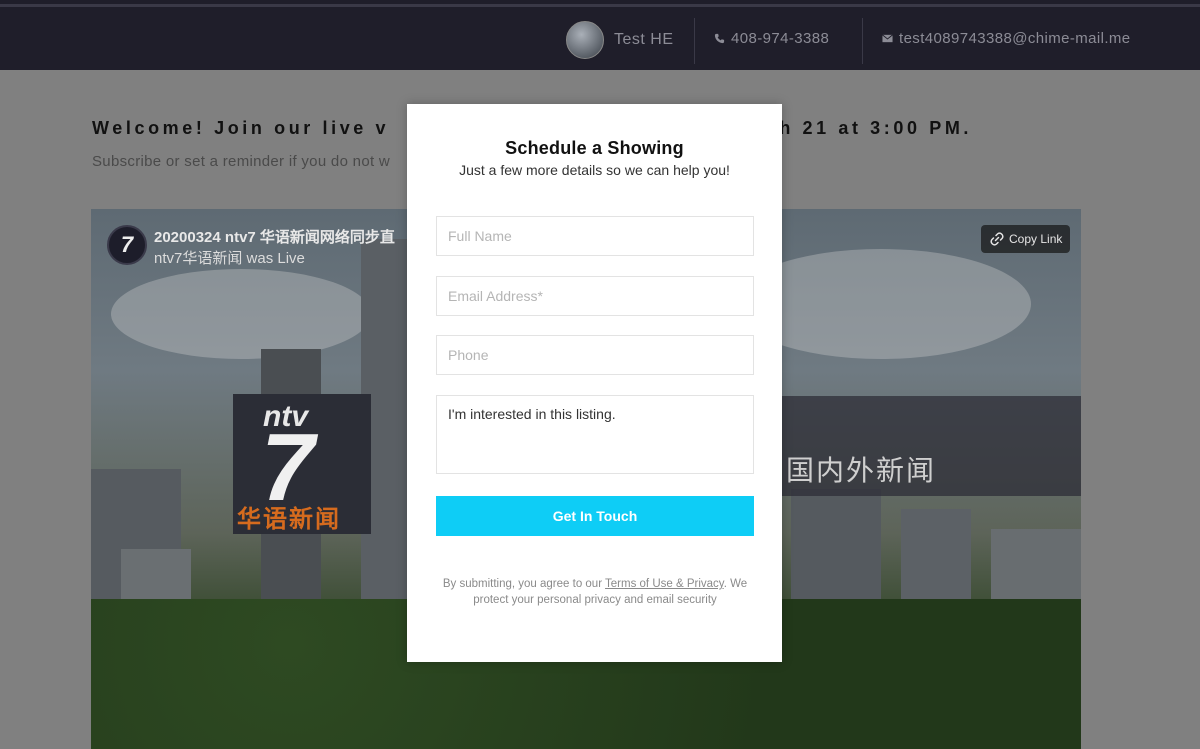  What do you see at coordinates (289, 519) in the screenshot?
I see `ntv7-logo-chinese: 华语新闻` at bounding box center [289, 519].